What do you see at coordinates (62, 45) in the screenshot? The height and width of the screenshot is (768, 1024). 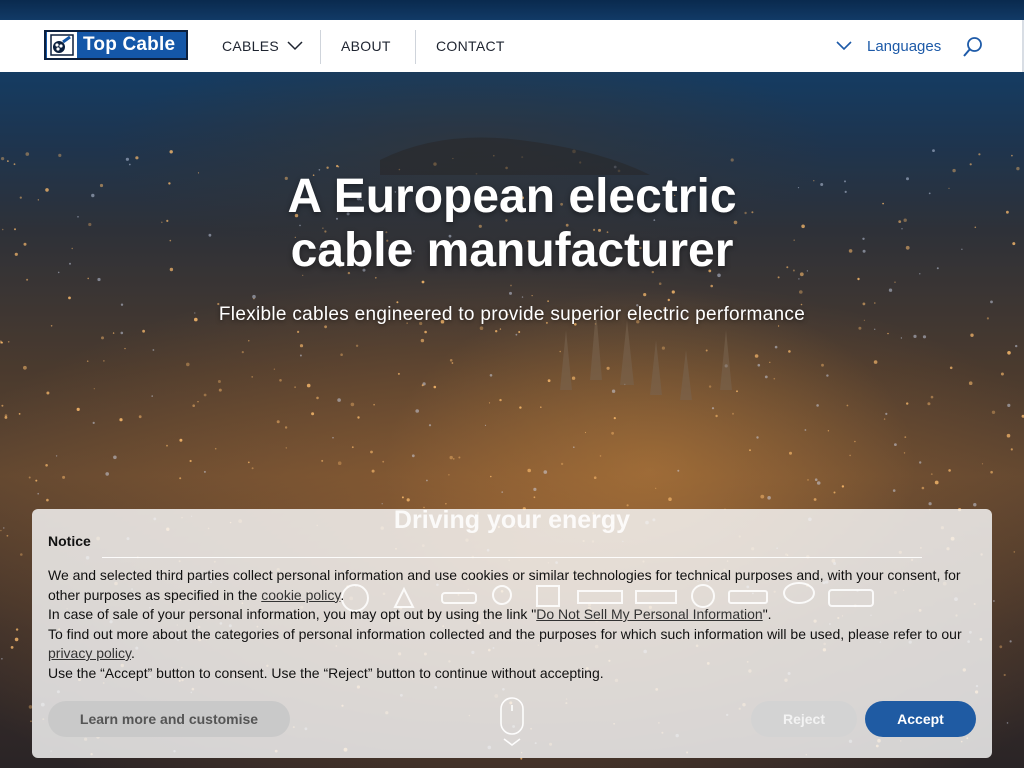 I see `logo-cable-icon` at bounding box center [62, 45].